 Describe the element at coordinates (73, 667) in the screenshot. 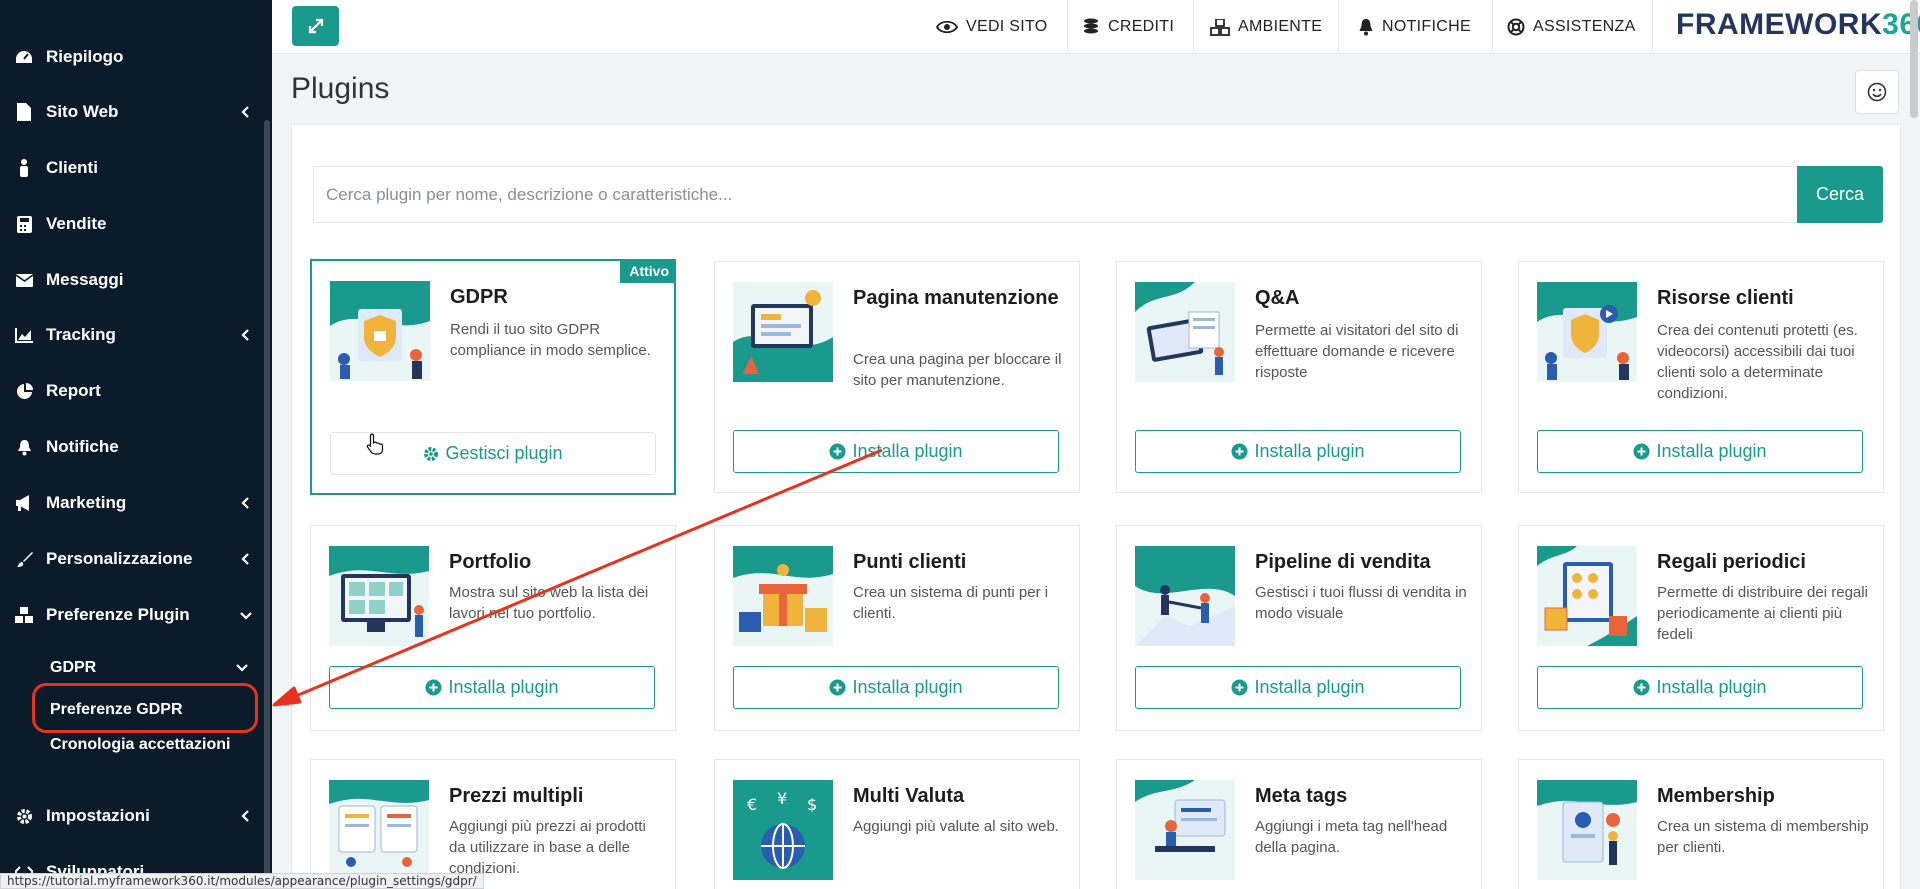

I see `sidebar-subgroup-label: GDPR` at that location.